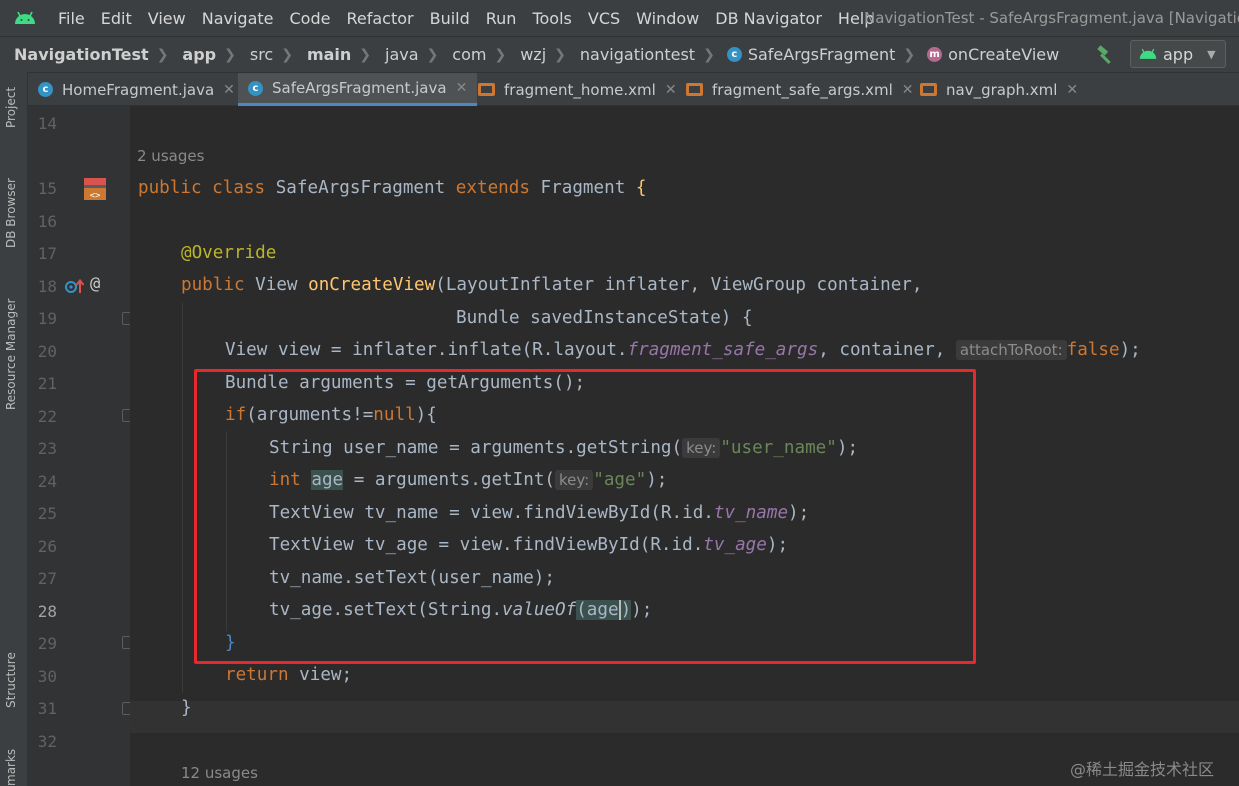  What do you see at coordinates (47, 448) in the screenshot?
I see `line-number: 23` at bounding box center [47, 448].